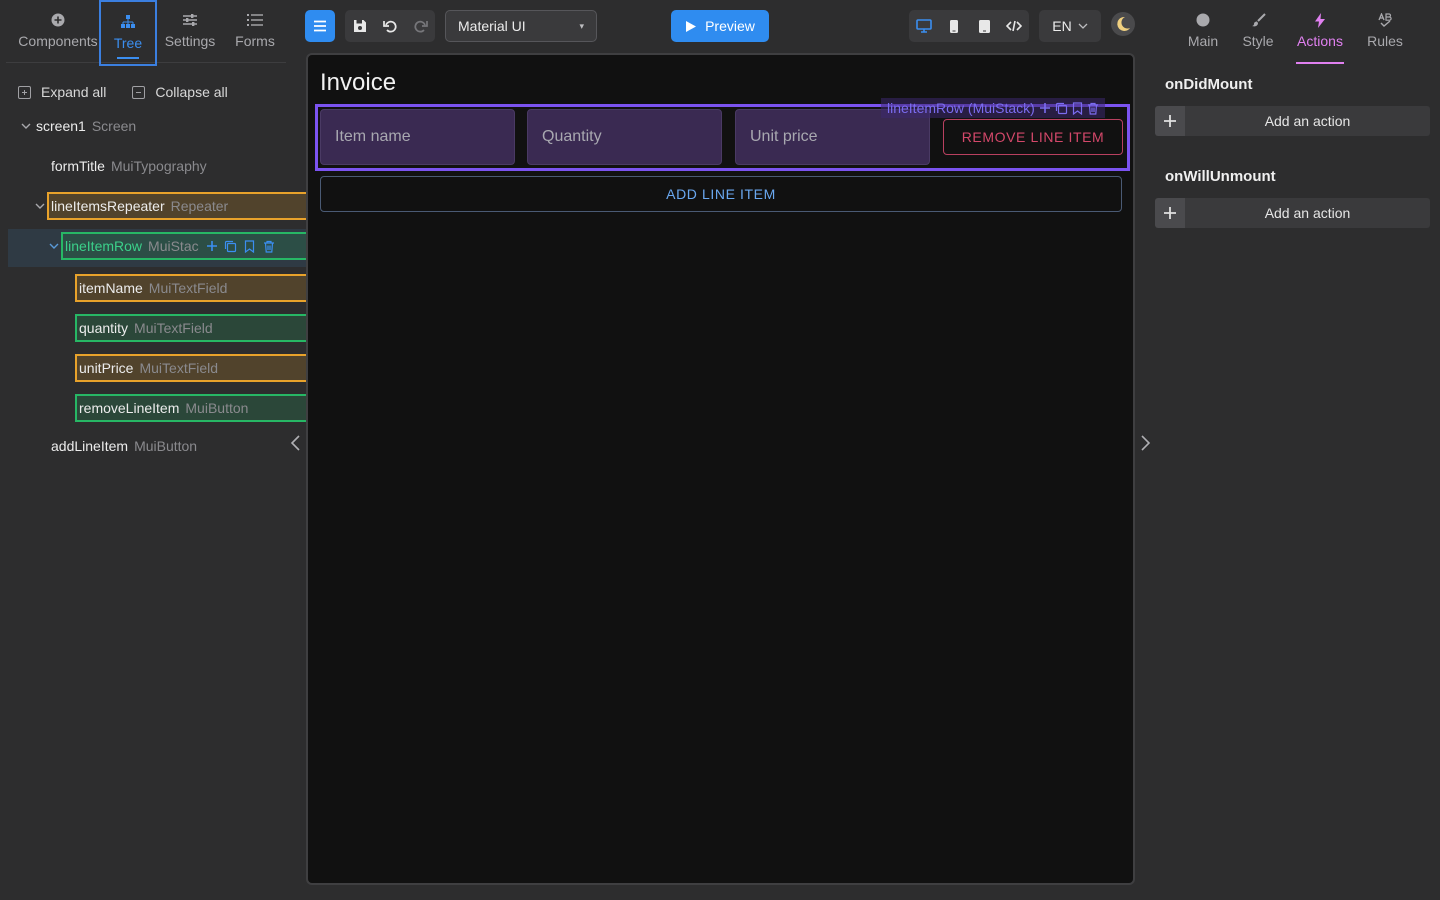  What do you see at coordinates (1385, 32) in the screenshot?
I see `tab-rules: Rules` at bounding box center [1385, 32].